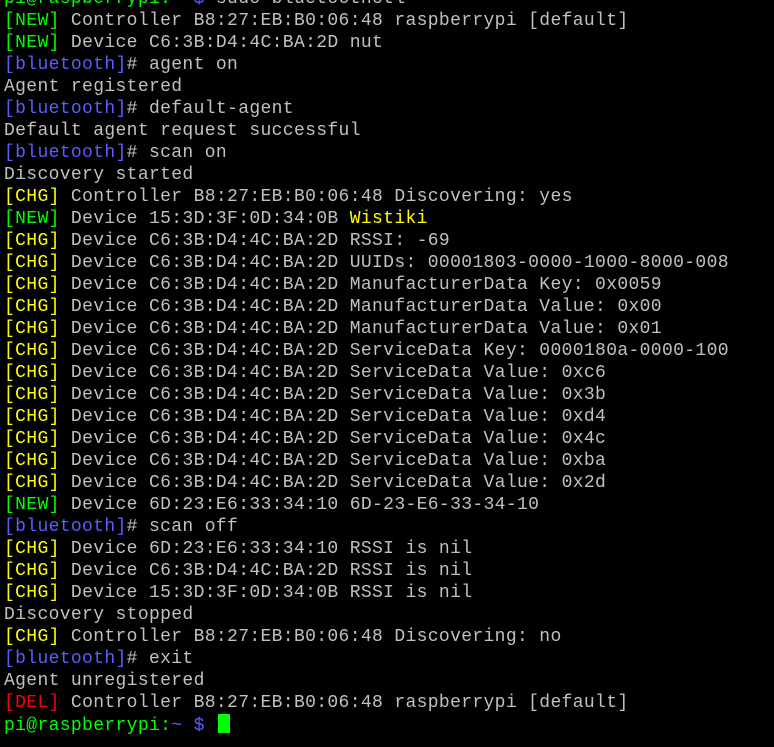 The width and height of the screenshot is (774, 747). I want to click on terminal-line: [bluetooth]# scan on, so click(389, 153).